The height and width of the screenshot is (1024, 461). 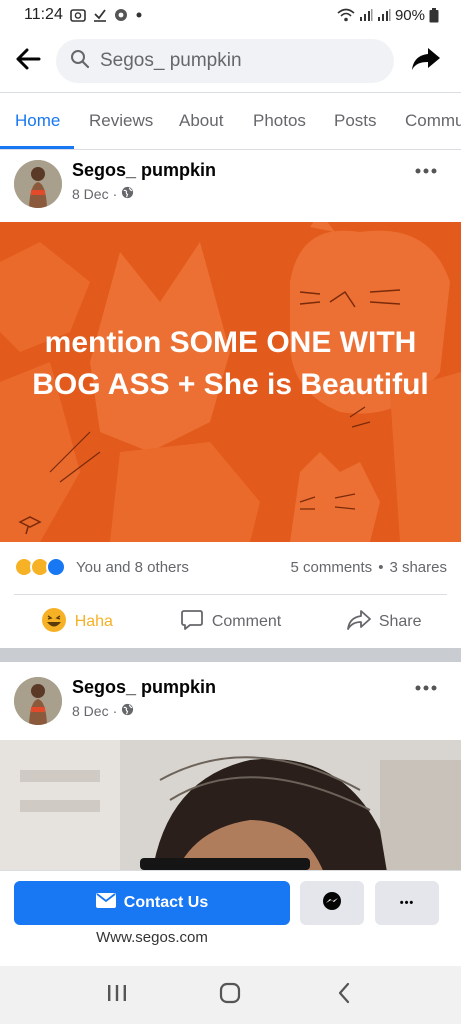 What do you see at coordinates (100, 15) in the screenshot?
I see `download-done-icon` at bounding box center [100, 15].